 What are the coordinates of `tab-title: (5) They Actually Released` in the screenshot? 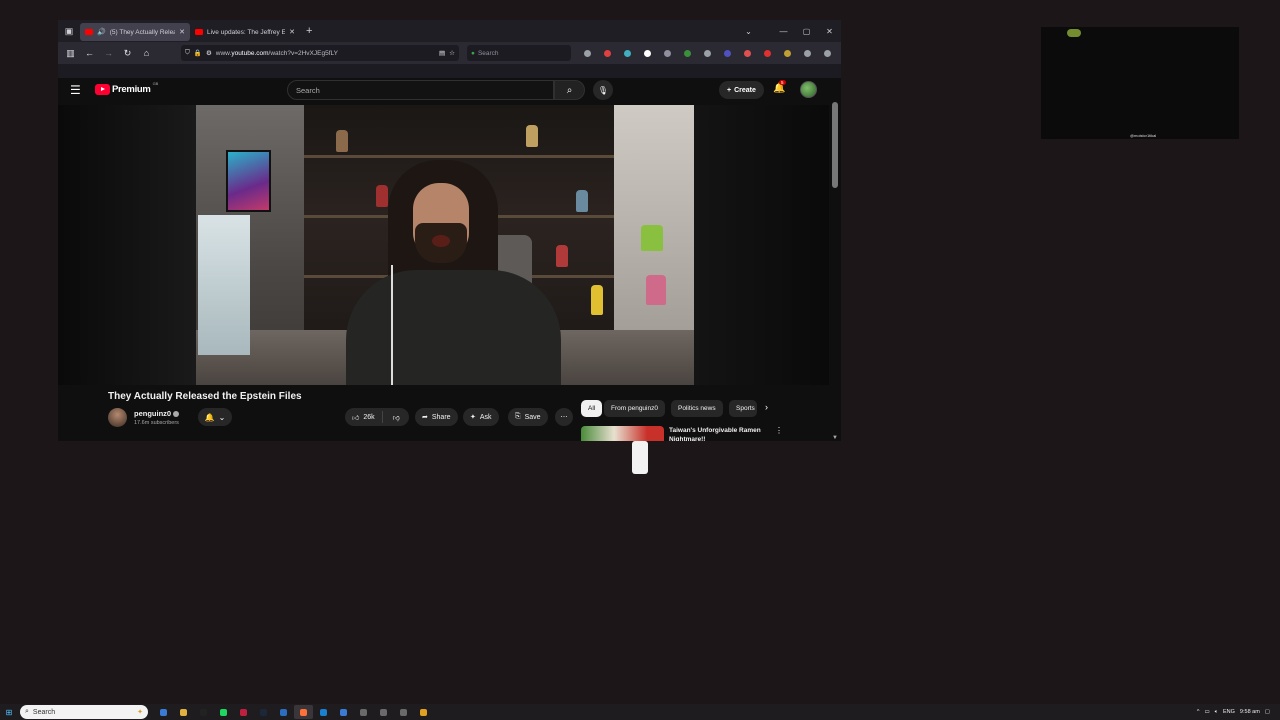 It's located at (142, 32).